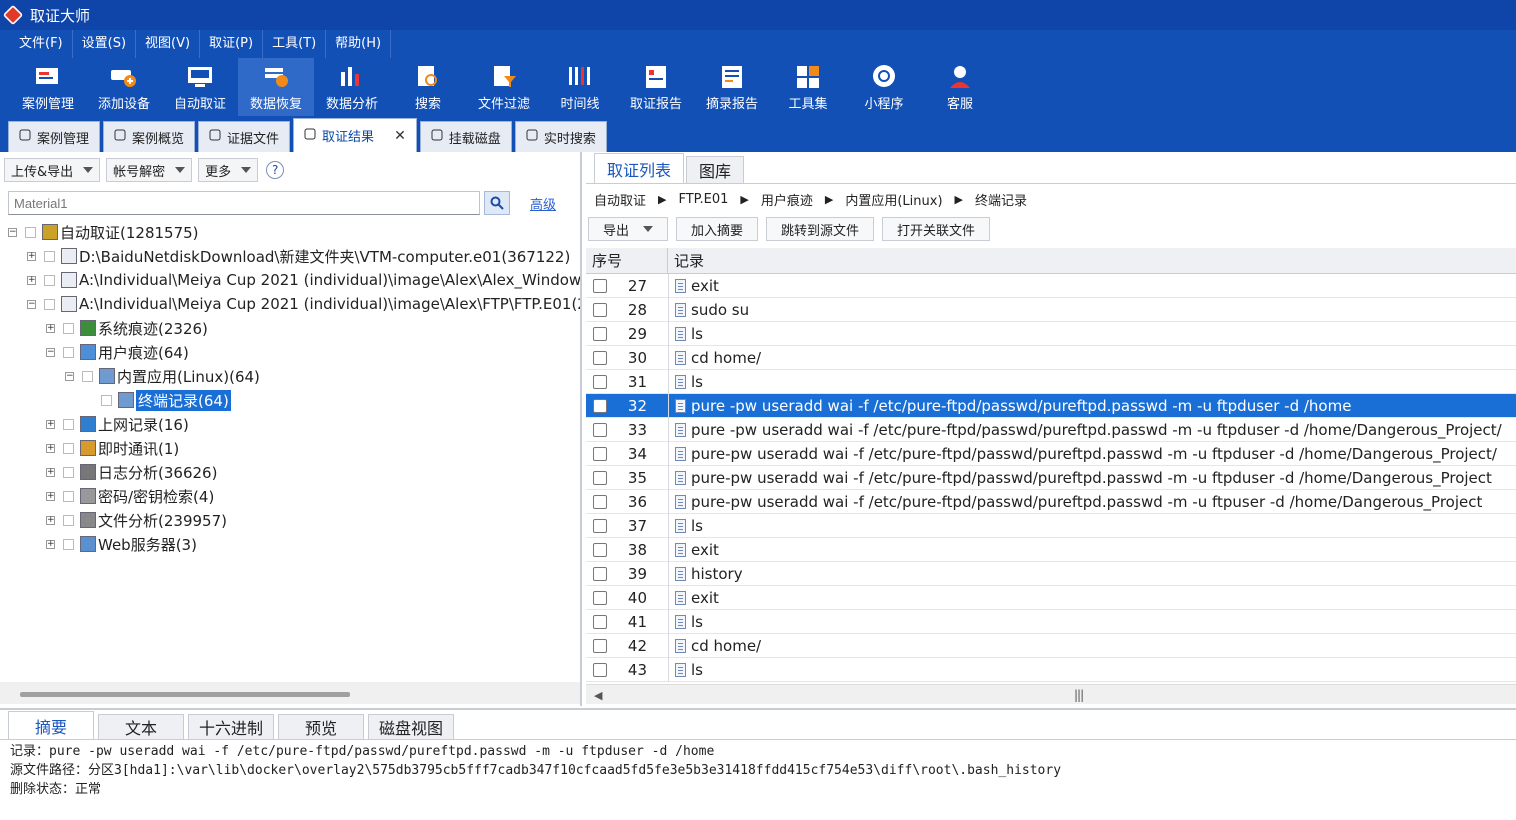 This screenshot has width=1516, height=820. Describe the element at coordinates (117, 424) in the screenshot. I see `tree-node: + 上网记录(16)` at that location.